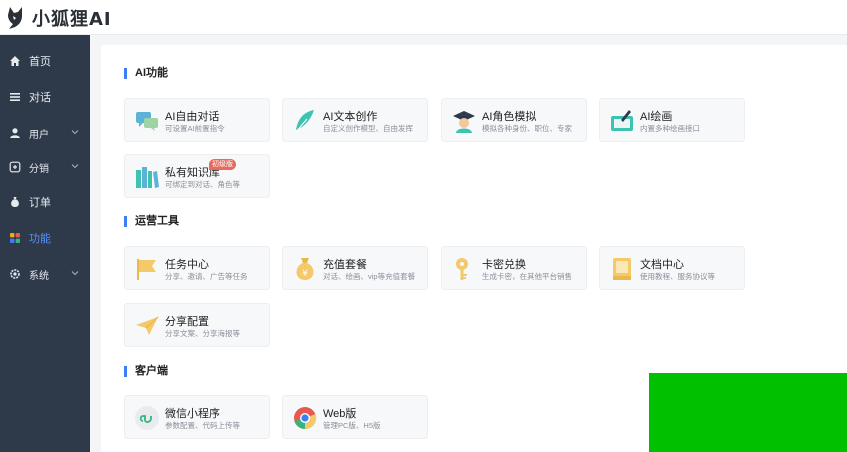 This screenshot has height=452, width=847. I want to click on card-task-center: 任务中心 分享、邀请、广告等任务, so click(197, 268).